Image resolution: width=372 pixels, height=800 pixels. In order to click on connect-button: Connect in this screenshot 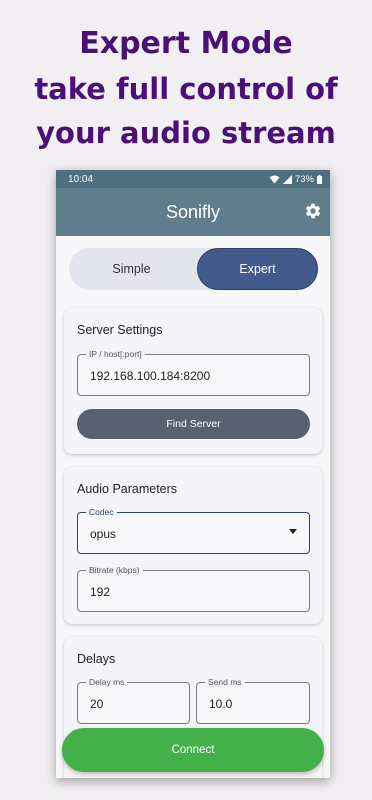, I will do `click(193, 750)`.